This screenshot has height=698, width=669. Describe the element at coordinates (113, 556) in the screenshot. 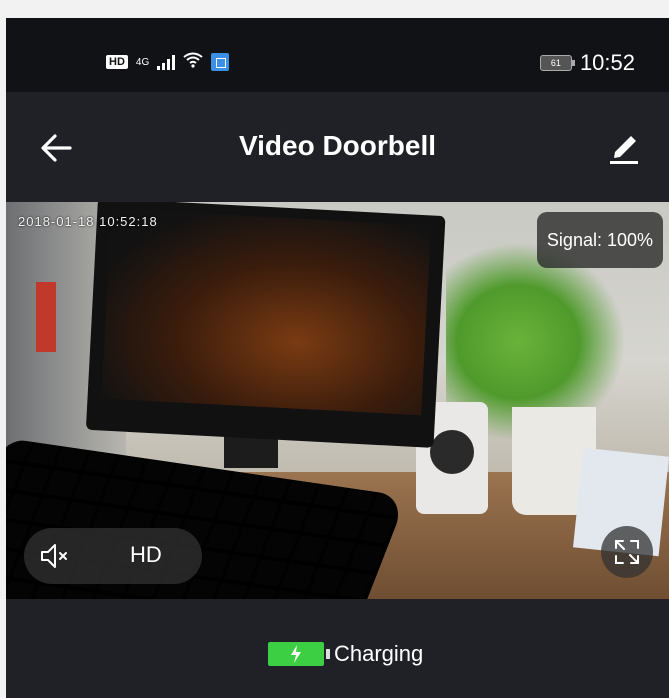

I see `video-controls-pill: HD` at that location.